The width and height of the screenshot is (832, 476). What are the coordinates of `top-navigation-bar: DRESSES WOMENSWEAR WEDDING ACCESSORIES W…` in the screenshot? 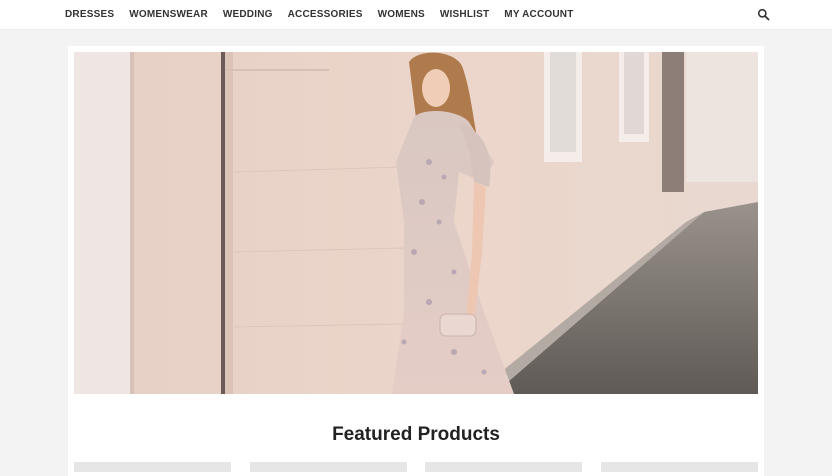 It's located at (416, 15).